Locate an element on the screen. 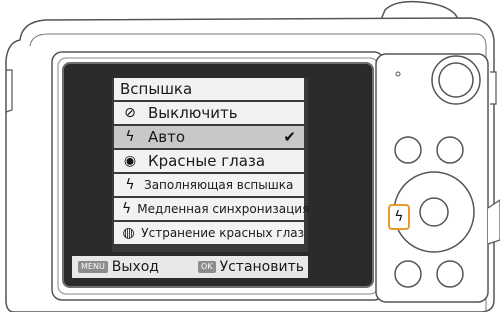  flash-auto-icon: ϟ is located at coordinates (130, 137).